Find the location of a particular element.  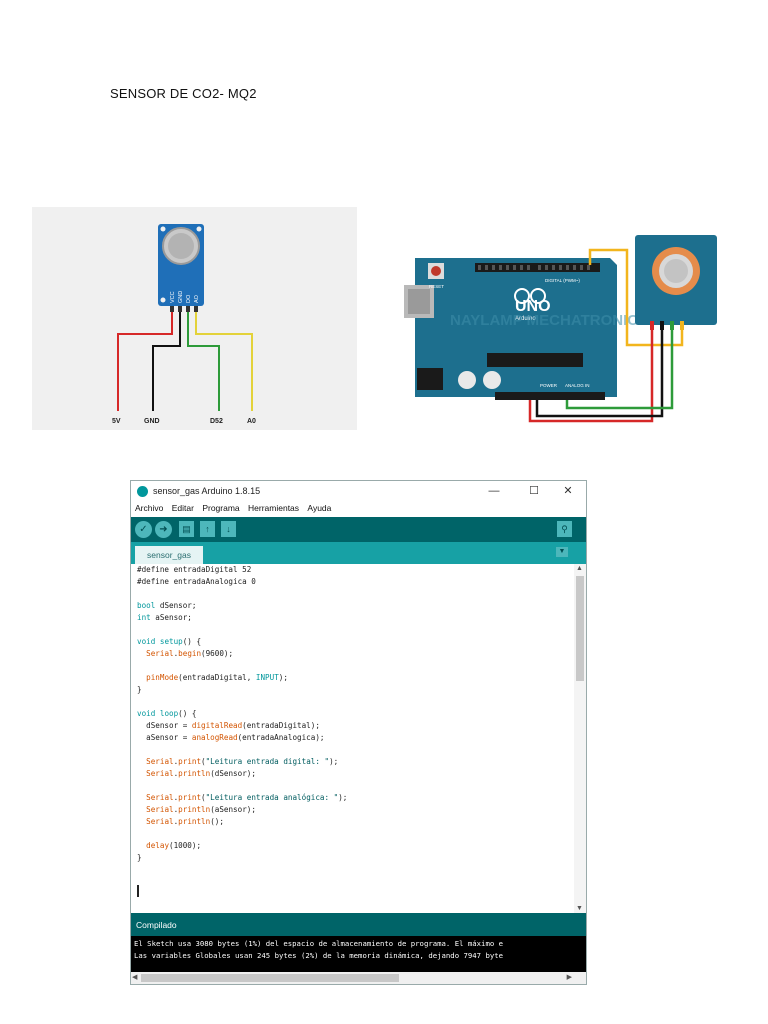

atmega-chip is located at coordinates (535, 360).